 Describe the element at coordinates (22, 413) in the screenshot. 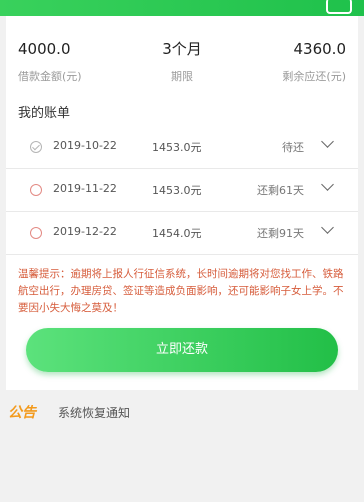

I see `announcement-tag: 公告` at that location.